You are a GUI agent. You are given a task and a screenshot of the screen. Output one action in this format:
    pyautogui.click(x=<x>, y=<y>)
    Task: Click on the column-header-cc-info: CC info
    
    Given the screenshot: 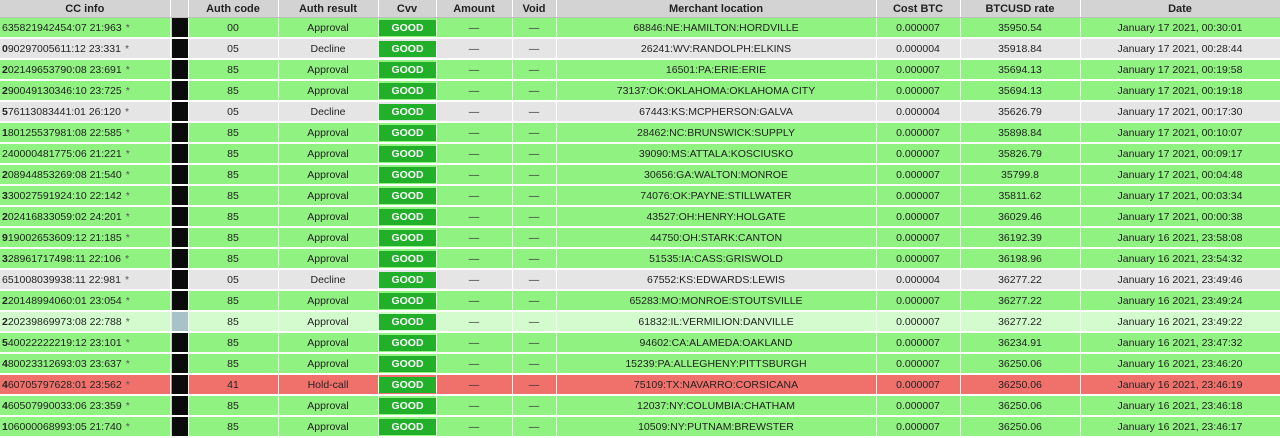 What is the action you would take?
    pyautogui.click(x=85, y=9)
    